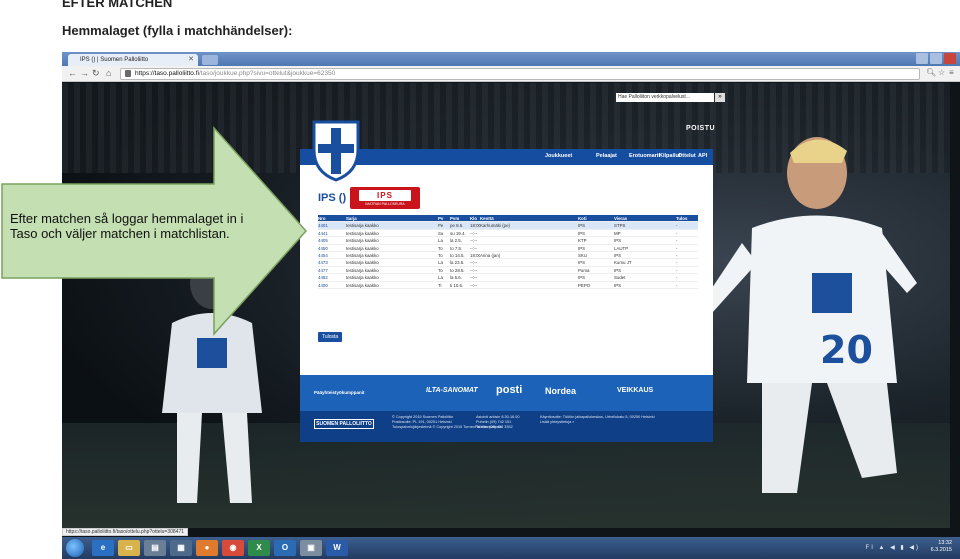 This screenshot has width=960, height=559. Describe the element at coordinates (582, 241) in the screenshot. I see `match-cell-koti: KTP` at that location.